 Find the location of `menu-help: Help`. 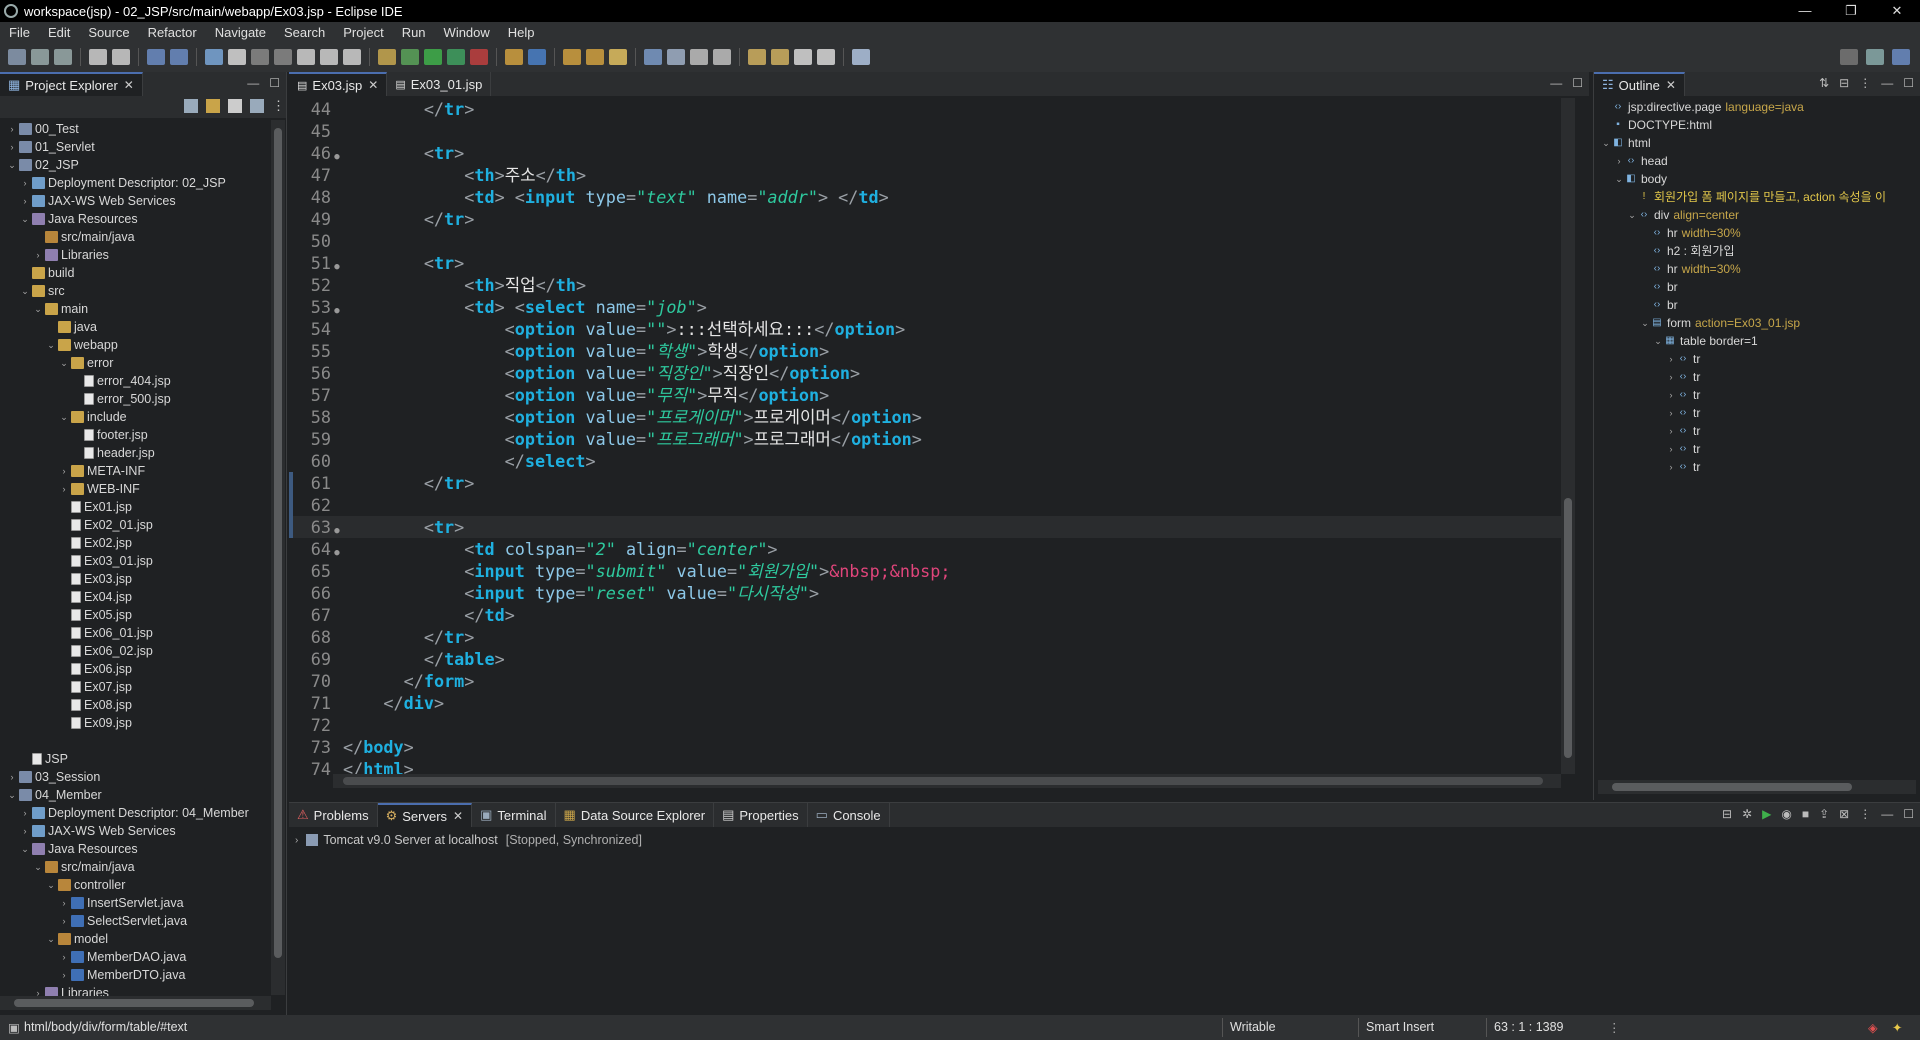

menu-help: Help is located at coordinates (521, 32).